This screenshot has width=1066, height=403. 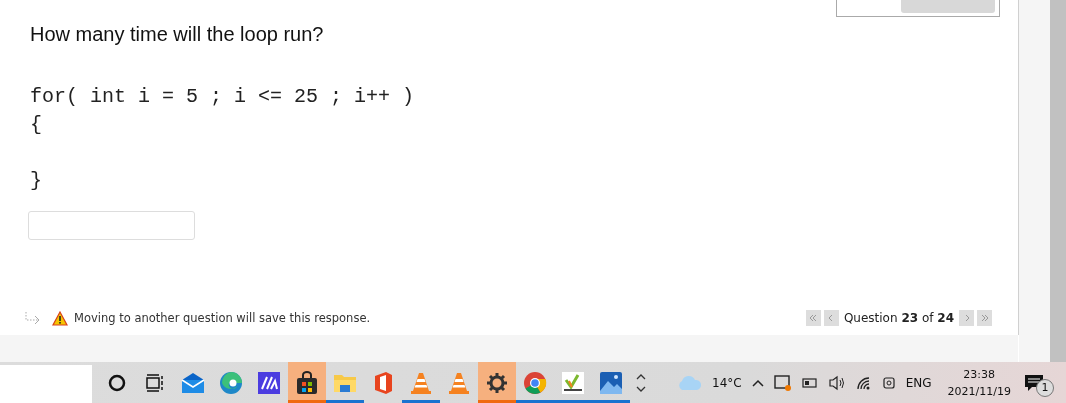 I want to click on next-question-button, so click(x=966, y=318).